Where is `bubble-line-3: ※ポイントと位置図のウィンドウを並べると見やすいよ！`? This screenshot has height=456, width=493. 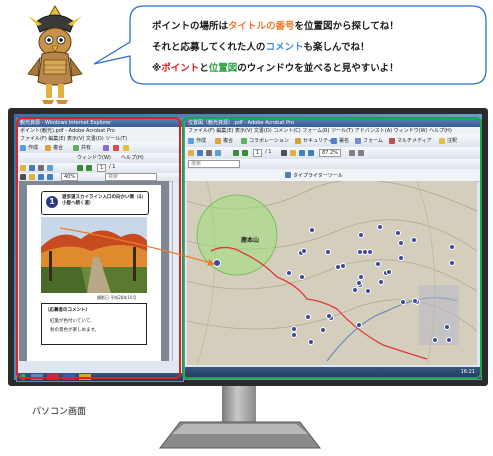
bubble-line-3: ※ポイントと位置図のウィンドウを並べると見やすいよ！ is located at coordinates (275, 67).